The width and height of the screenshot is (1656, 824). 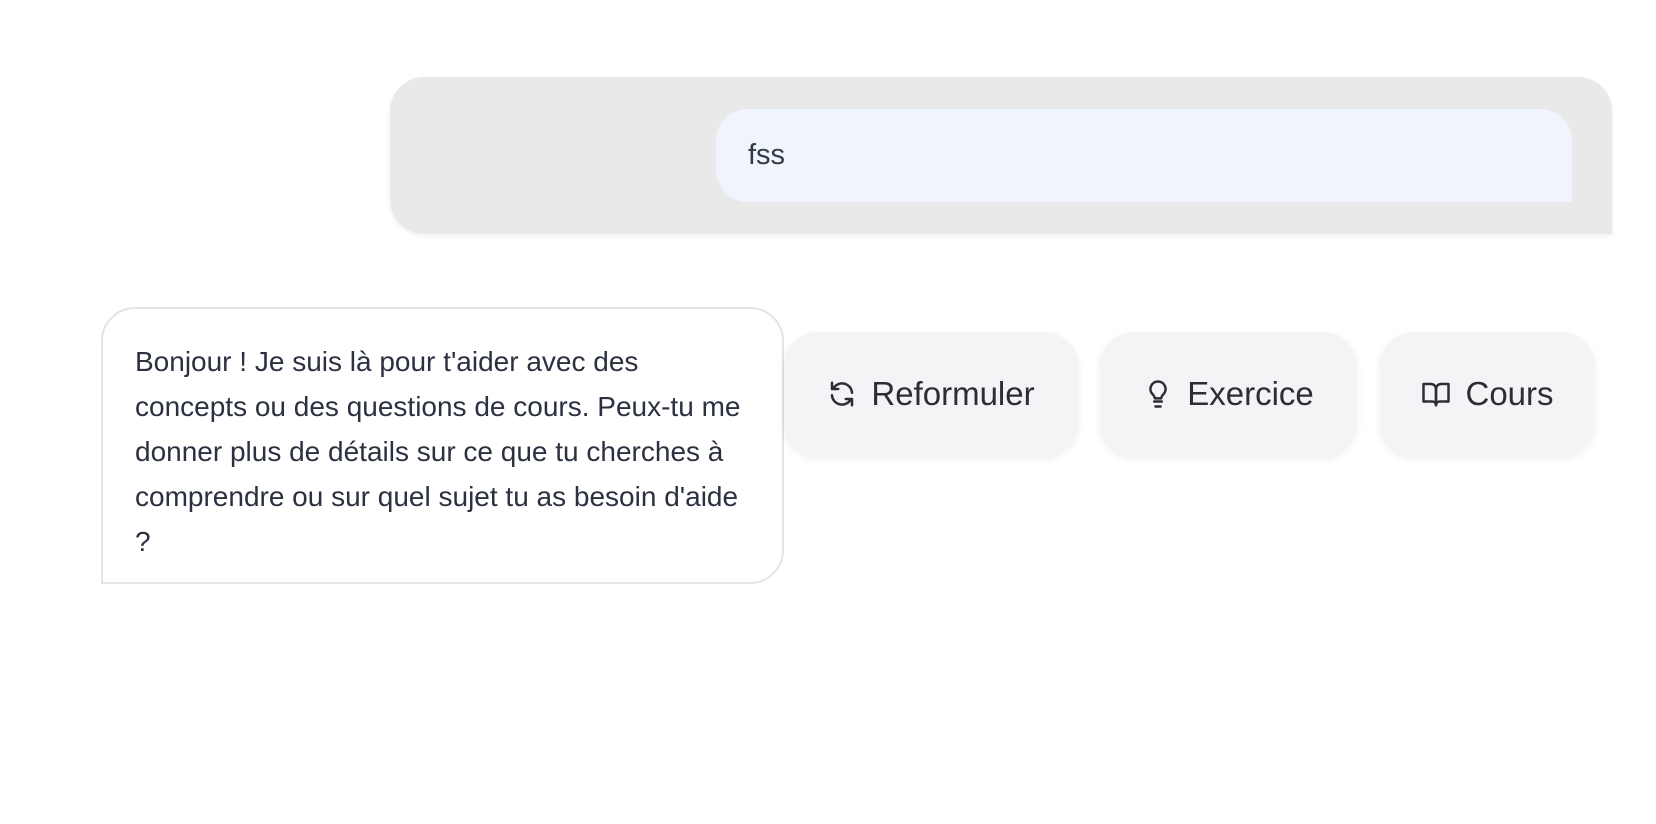 I want to click on exercice-button: Exercice, so click(x=1228, y=394).